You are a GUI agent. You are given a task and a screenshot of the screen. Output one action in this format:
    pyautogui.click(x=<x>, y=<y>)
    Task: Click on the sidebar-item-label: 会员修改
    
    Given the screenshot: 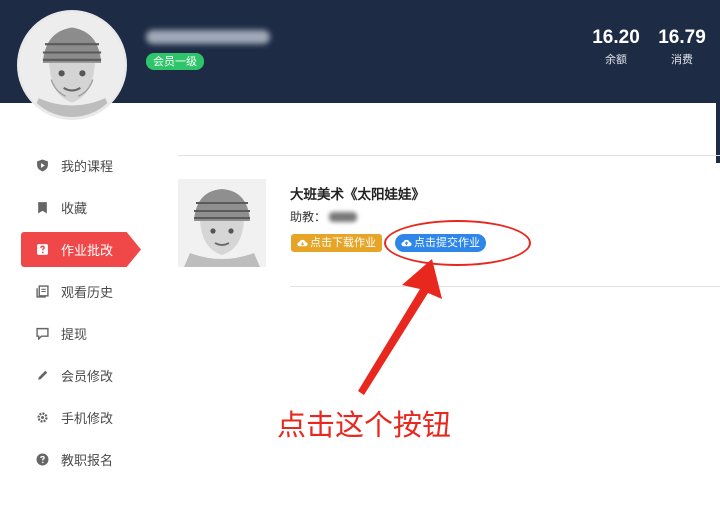 What is the action you would take?
    pyautogui.click(x=87, y=377)
    